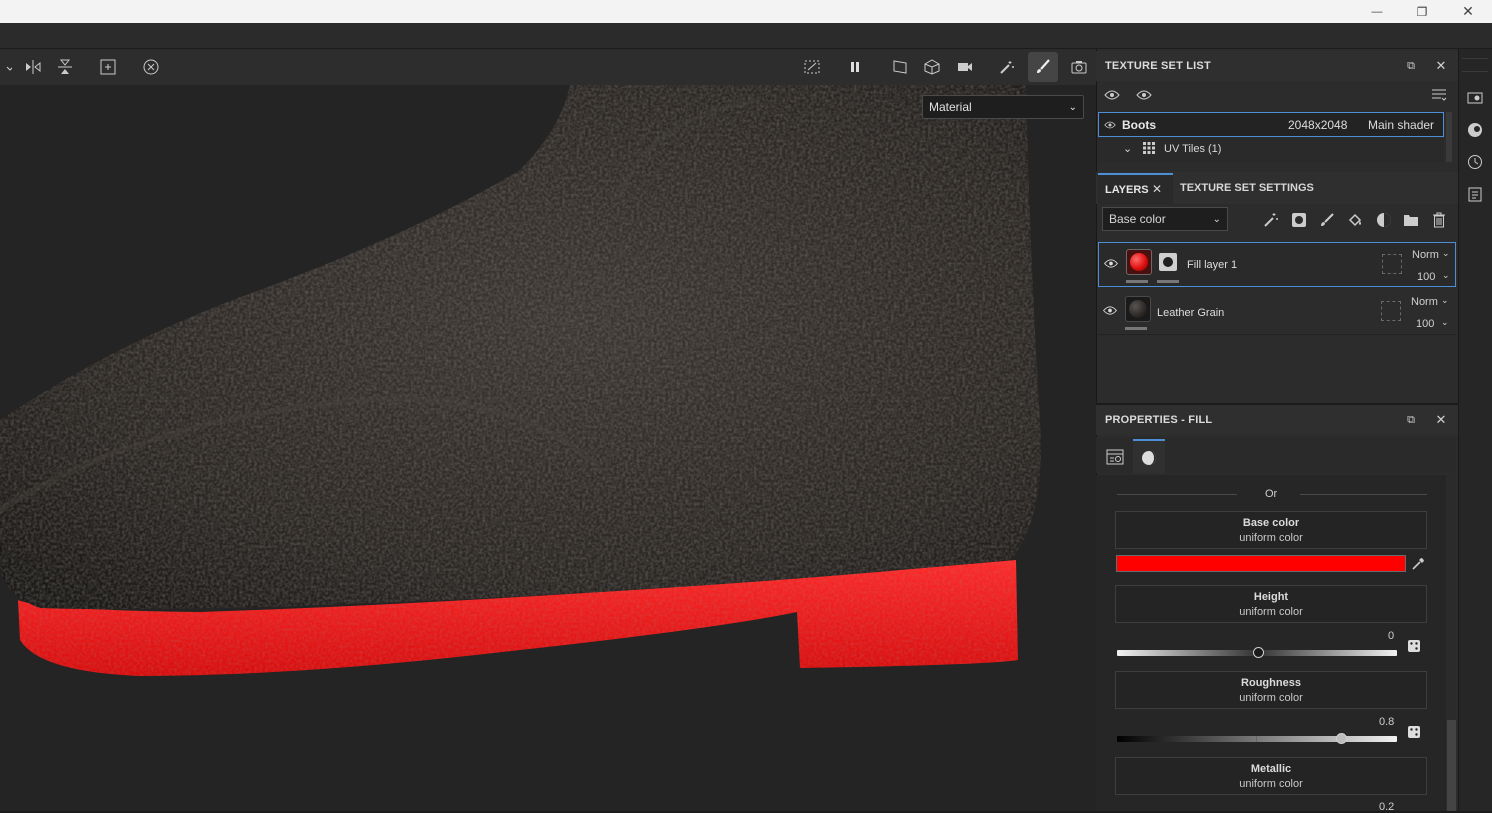 This screenshot has height=813, width=1492. Describe the element at coordinates (1271, 220) in the screenshot. I see `add-effect-button` at that location.